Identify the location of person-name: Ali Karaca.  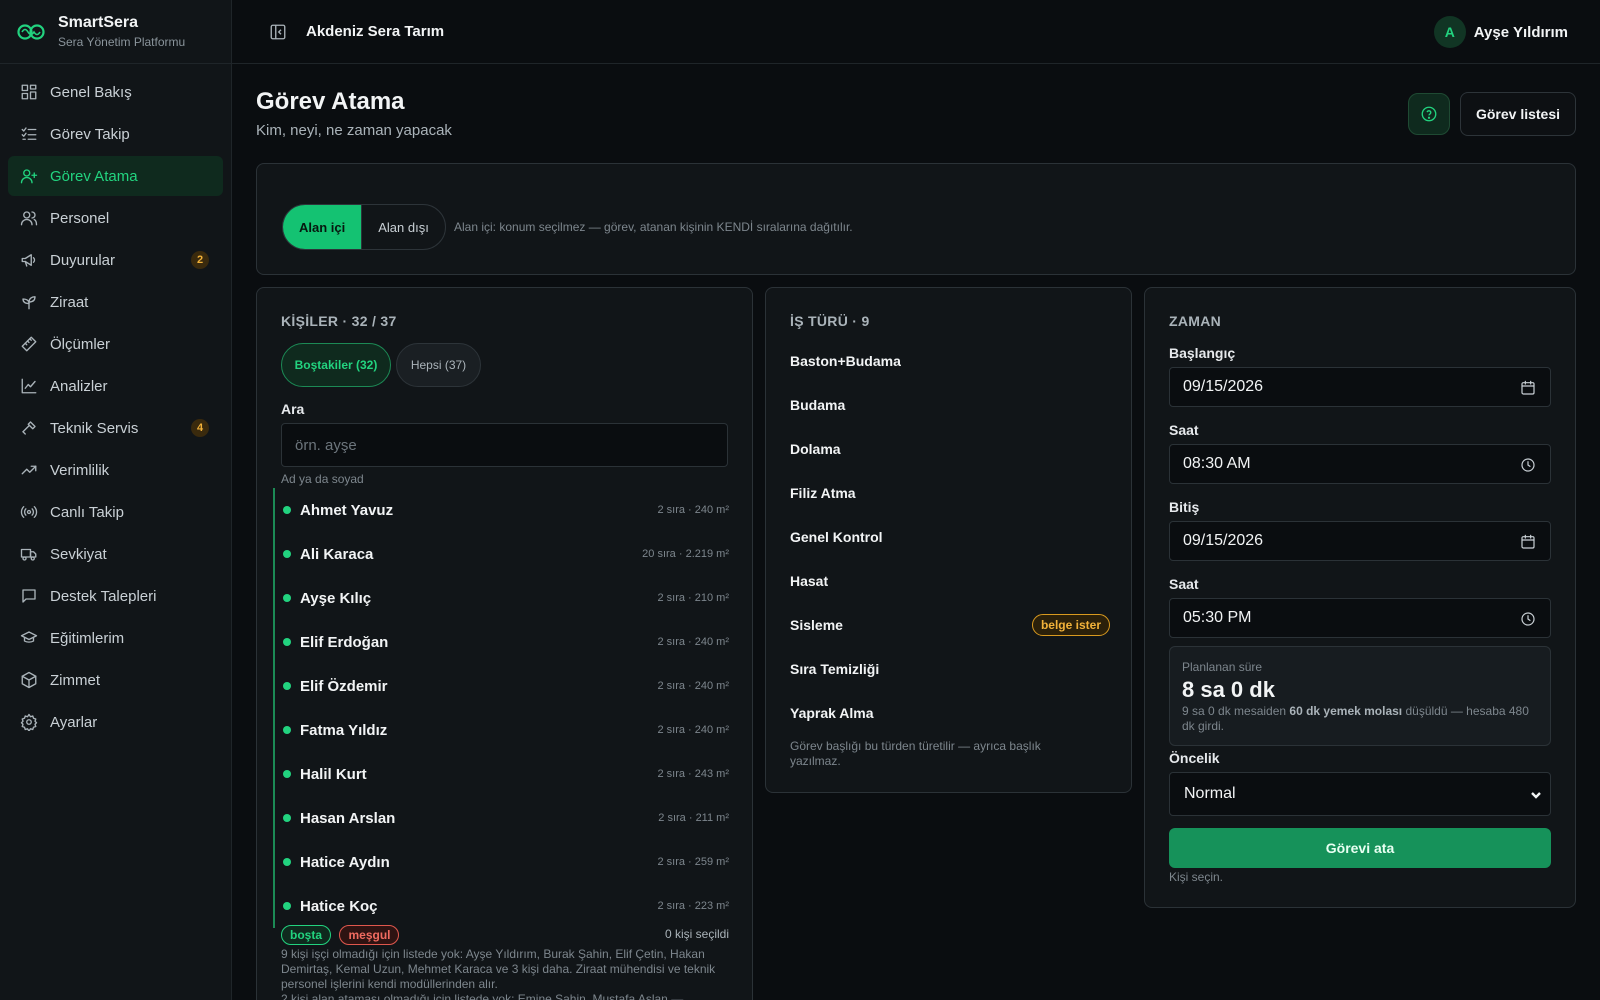
(337, 554).